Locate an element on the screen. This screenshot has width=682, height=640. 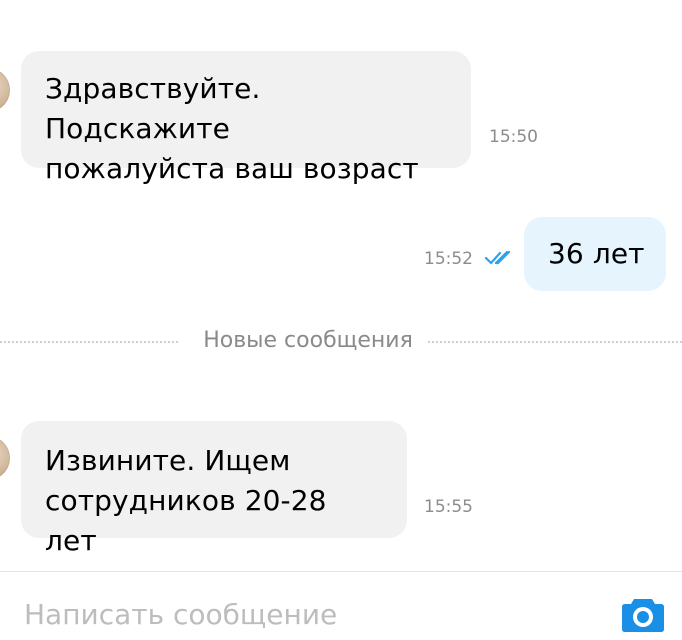
separator-line-right is located at coordinates (555, 342).